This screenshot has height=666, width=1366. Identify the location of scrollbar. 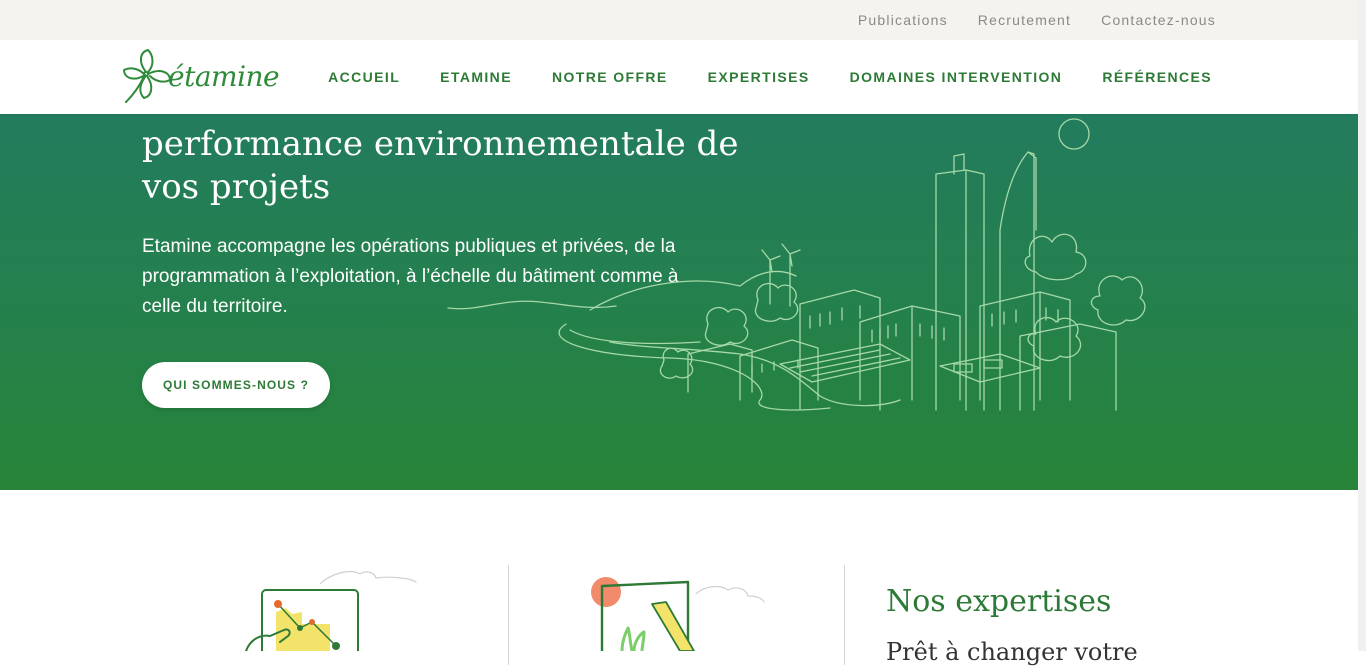
(1362, 325).